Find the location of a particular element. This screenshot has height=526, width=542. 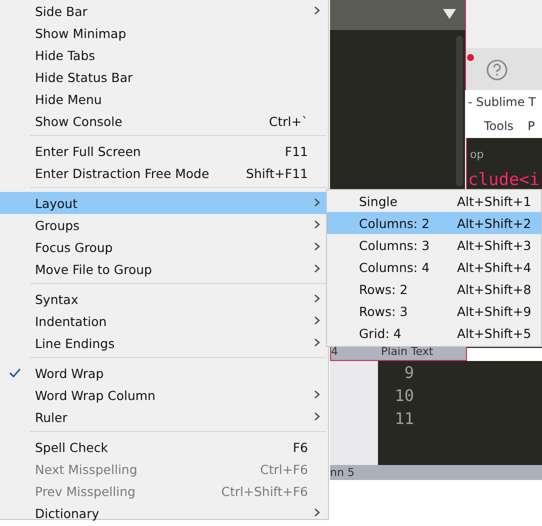

menu-item: Spell Check F6 is located at coordinates (164, 447).